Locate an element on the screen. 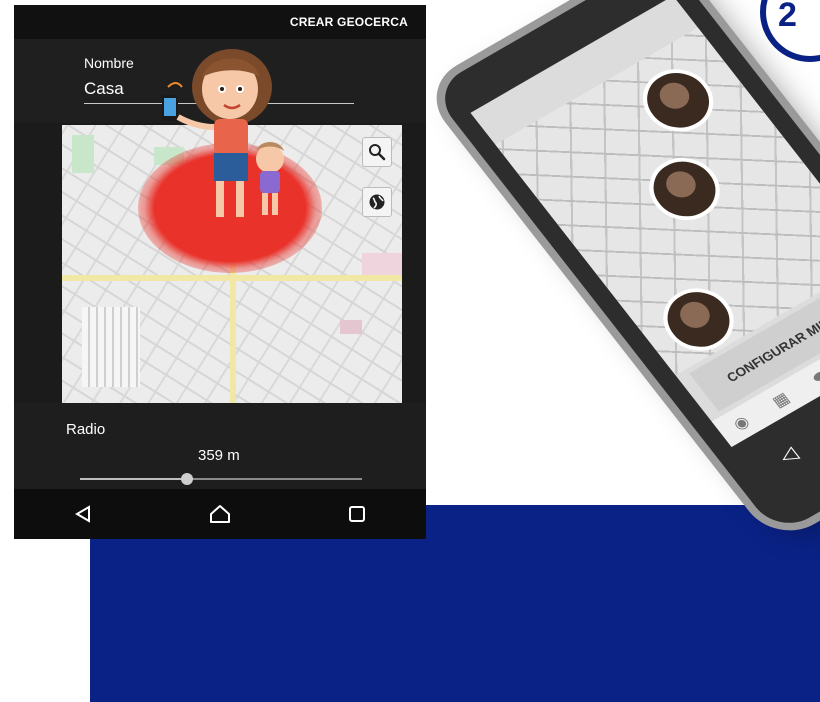 This screenshot has width=820, height=702. square-recents-icon is located at coordinates (357, 514).